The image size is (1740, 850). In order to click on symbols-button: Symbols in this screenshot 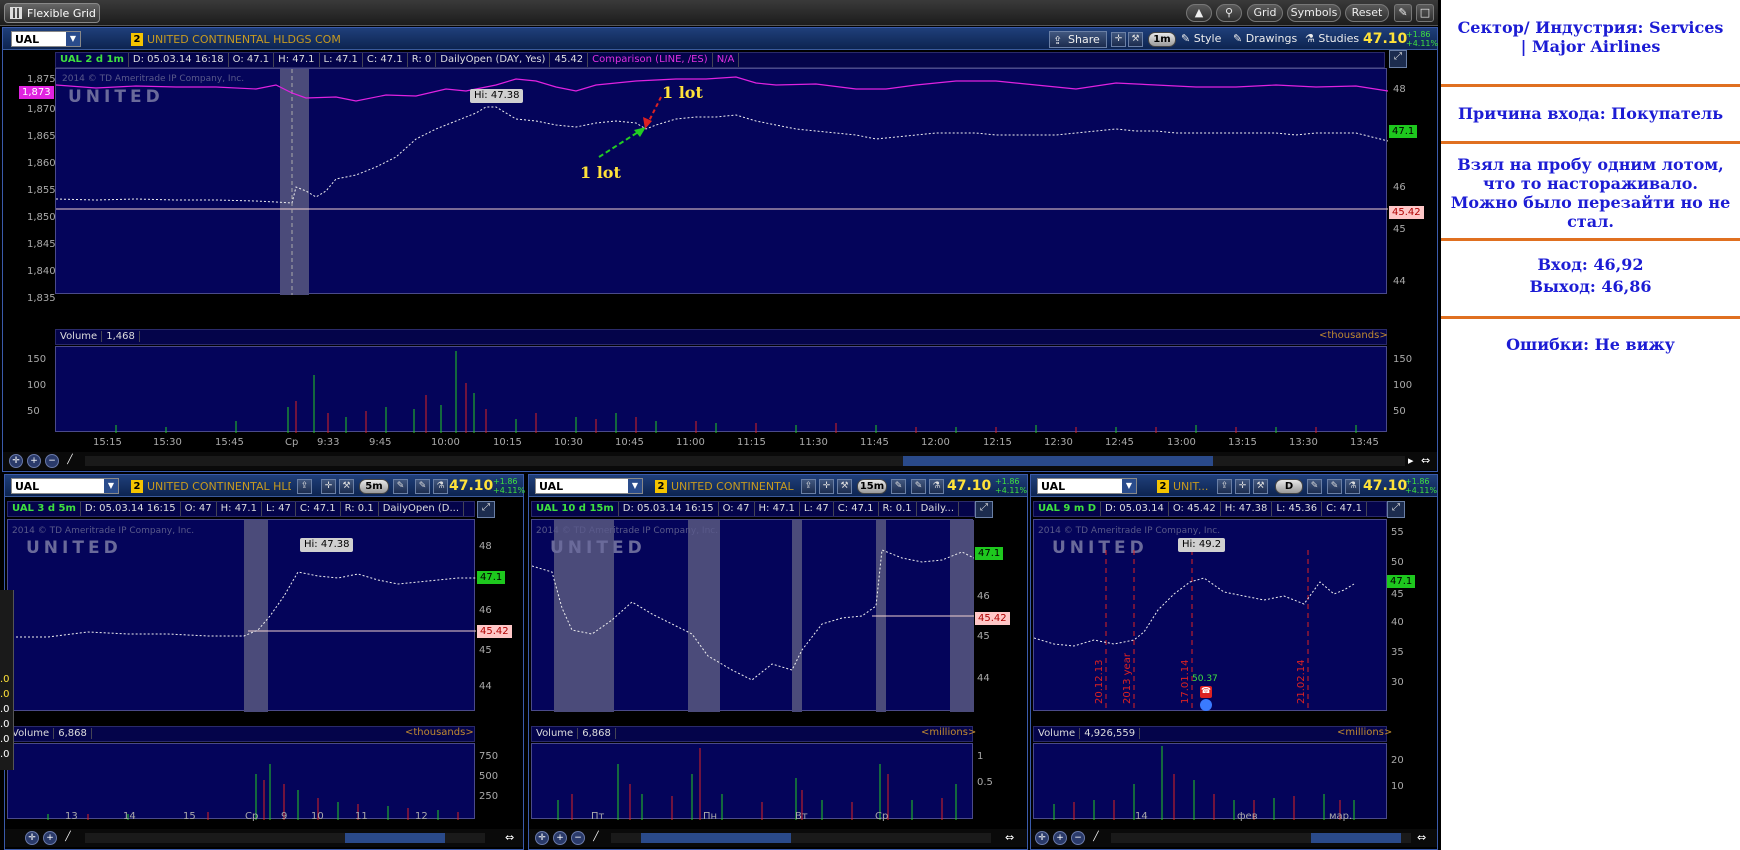, I will do `click(1314, 13)`.